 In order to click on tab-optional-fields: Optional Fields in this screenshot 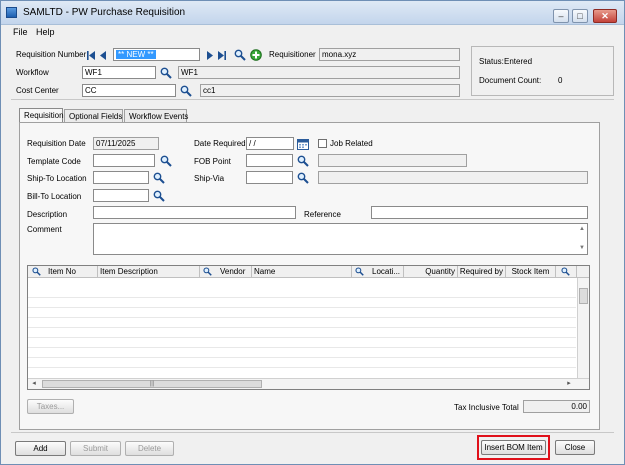, I will do `click(93, 116)`.